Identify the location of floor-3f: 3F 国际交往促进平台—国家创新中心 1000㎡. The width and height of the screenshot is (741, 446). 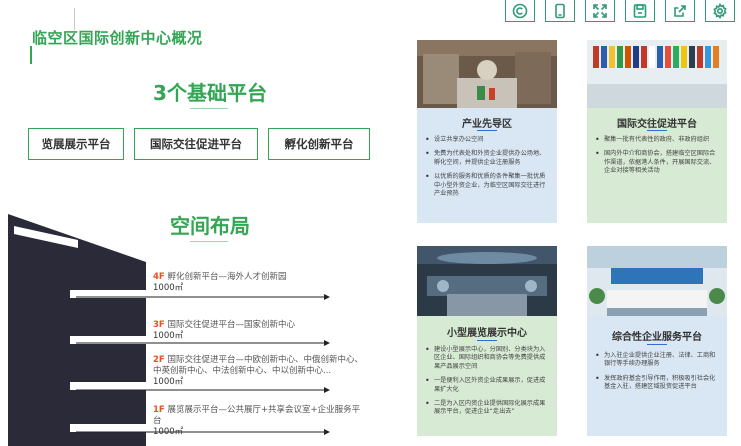
(233, 331).